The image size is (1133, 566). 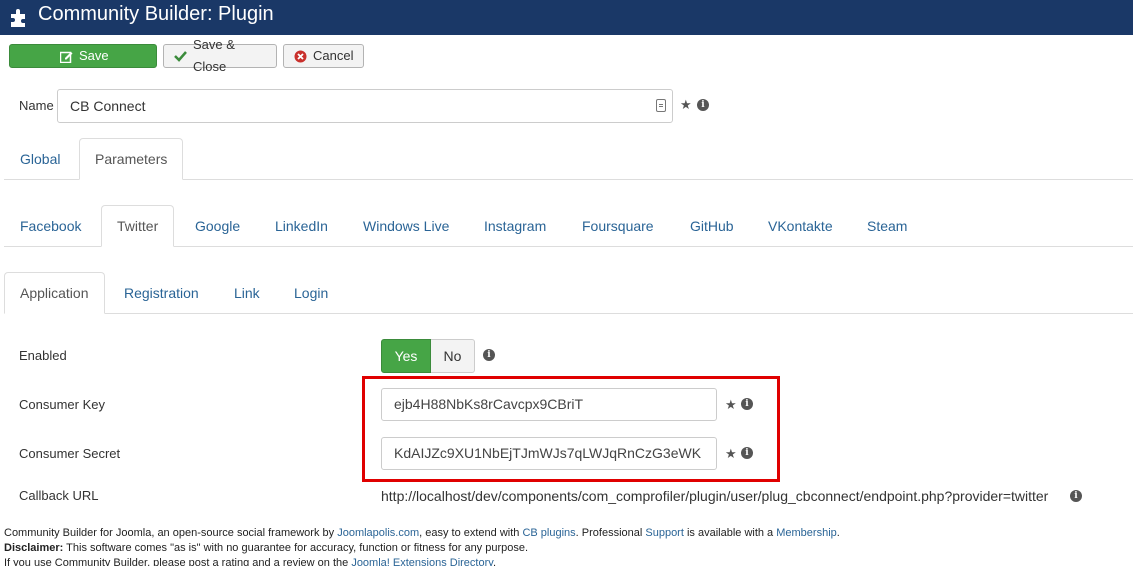 What do you see at coordinates (34, 548) in the screenshot?
I see `disclaimer-label: Disclaimer:` at bounding box center [34, 548].